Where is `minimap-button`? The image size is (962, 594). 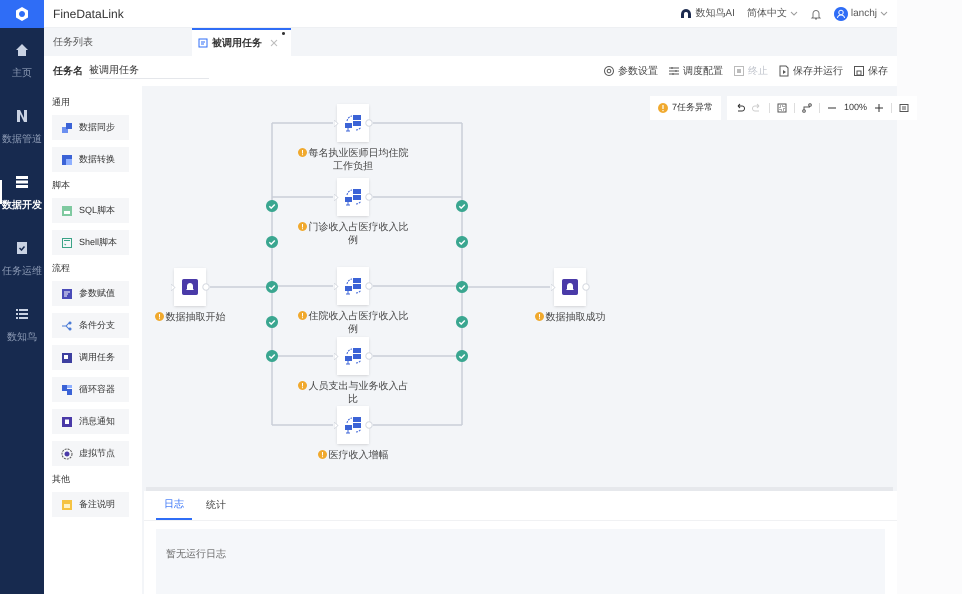
minimap-button is located at coordinates (904, 108).